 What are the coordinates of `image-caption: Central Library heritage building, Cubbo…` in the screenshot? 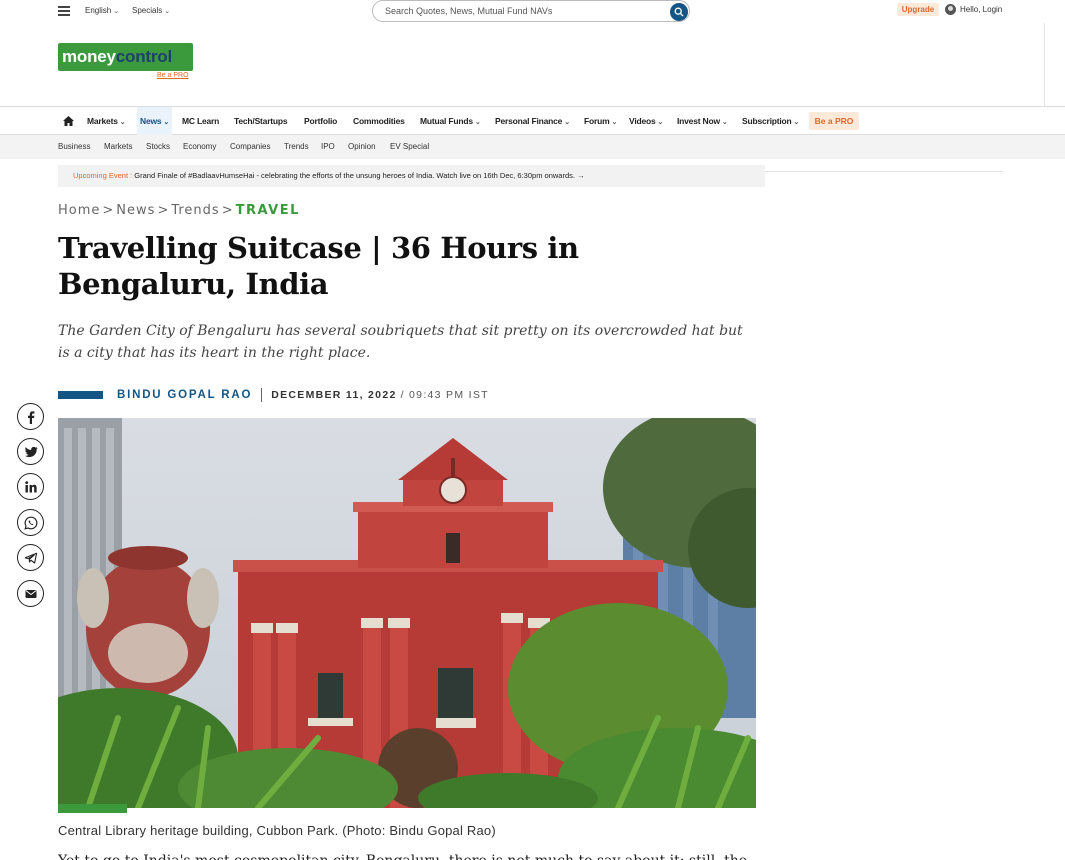 It's located at (277, 830).